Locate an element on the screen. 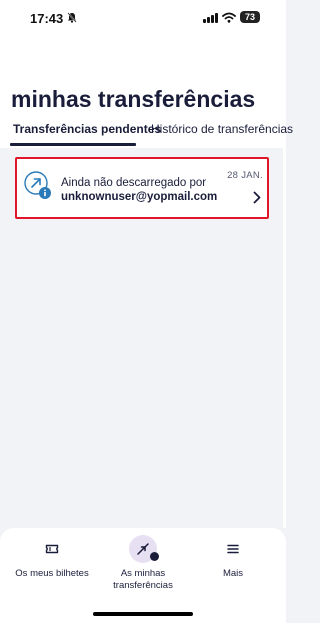 The image size is (320, 623). content-edge is located at coordinates (284, 338).